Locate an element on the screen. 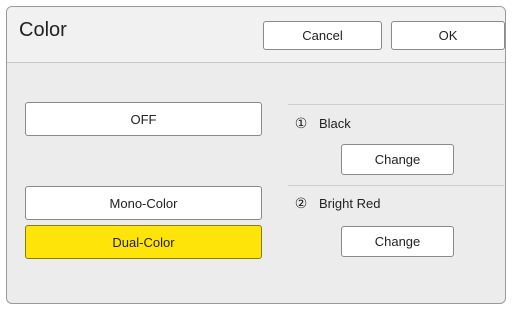 This screenshot has width=514, height=310. drum-2-change-button: Change is located at coordinates (397, 241).